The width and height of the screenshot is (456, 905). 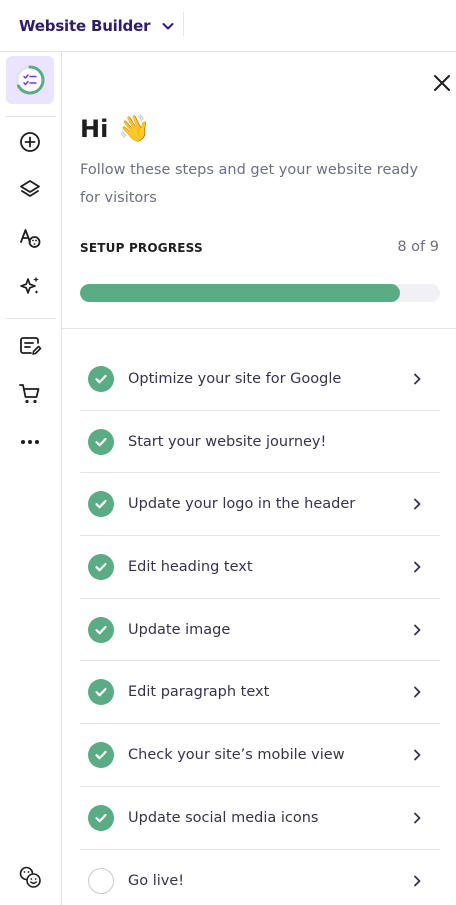 What do you see at coordinates (168, 25) in the screenshot?
I see `chevron-down-icon` at bounding box center [168, 25].